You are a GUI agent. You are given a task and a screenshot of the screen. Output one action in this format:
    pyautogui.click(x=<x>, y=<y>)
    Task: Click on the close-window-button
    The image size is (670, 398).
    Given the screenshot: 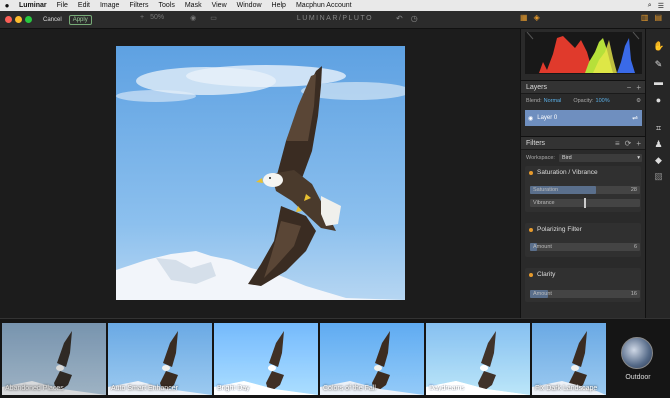 What is the action you would take?
    pyautogui.click(x=8, y=19)
    